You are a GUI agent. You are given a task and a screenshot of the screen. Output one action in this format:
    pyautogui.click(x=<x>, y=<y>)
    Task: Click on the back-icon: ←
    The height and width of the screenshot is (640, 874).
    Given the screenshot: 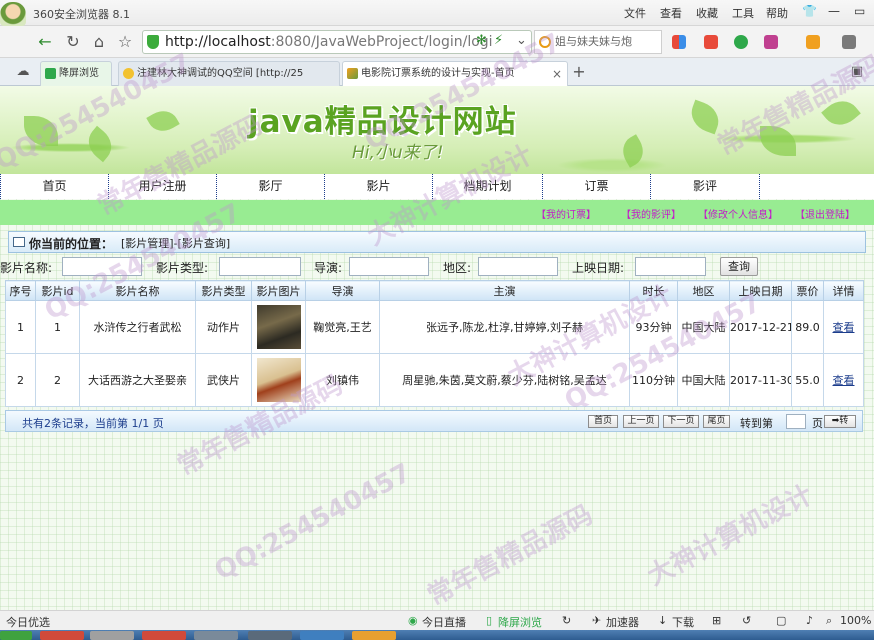 What is the action you would take?
    pyautogui.click(x=45, y=42)
    